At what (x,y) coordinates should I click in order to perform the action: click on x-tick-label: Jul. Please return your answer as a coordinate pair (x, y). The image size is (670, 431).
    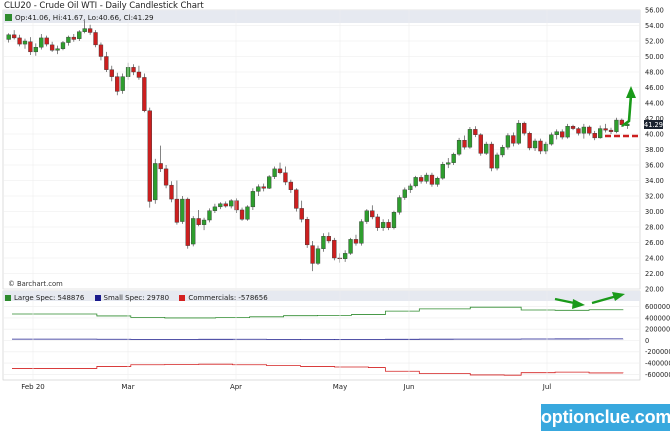
    Looking at the image, I should click on (547, 387).